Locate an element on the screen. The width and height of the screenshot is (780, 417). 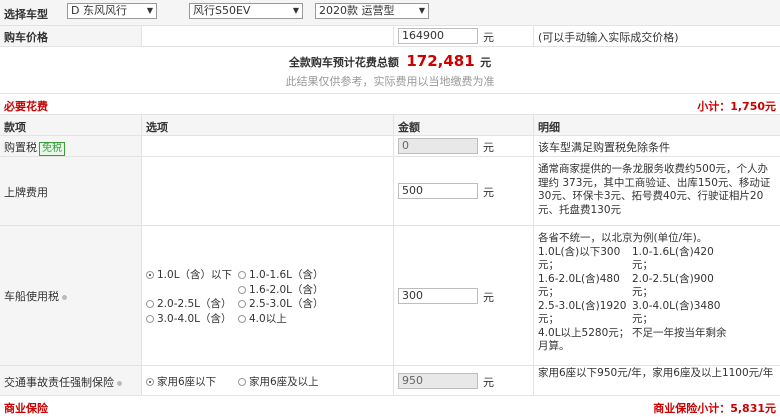
vehicle-tax-label-cell: 车船使用税 is located at coordinates (71, 295).